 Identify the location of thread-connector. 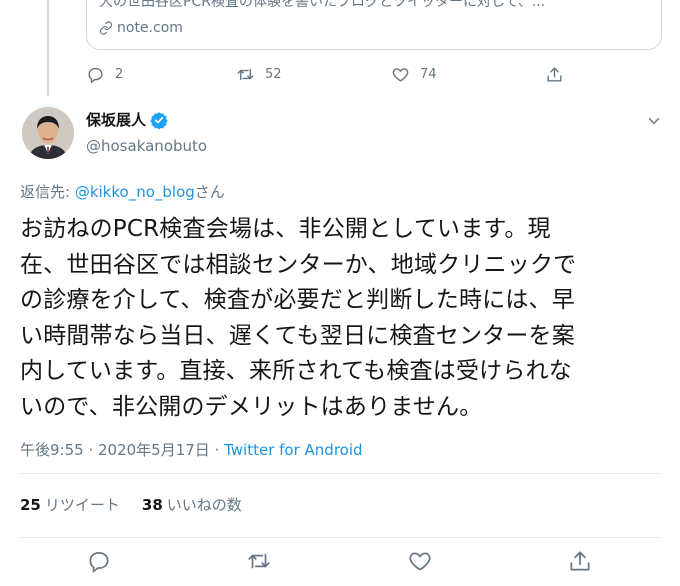
(48, 48).